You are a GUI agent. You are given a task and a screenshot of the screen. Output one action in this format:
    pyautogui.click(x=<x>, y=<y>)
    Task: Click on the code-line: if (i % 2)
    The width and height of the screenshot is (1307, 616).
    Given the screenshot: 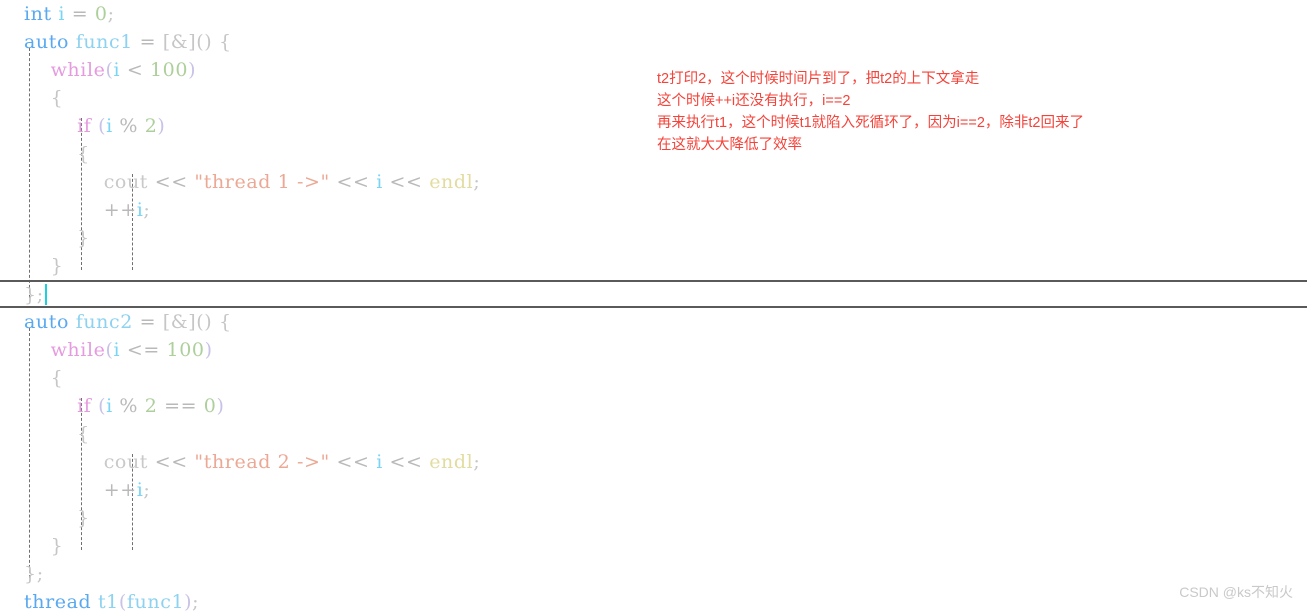 What is the action you would take?
    pyautogui.click(x=653, y=126)
    